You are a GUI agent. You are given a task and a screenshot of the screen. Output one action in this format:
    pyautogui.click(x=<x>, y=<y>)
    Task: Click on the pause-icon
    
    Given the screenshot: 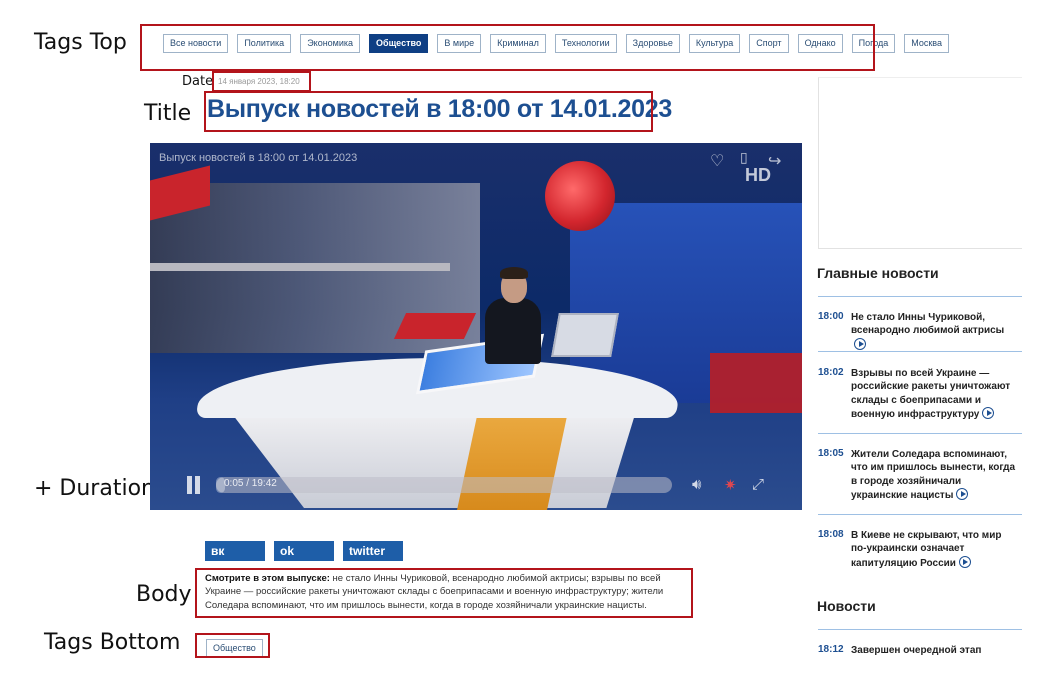 What is the action you would take?
    pyautogui.click(x=194, y=485)
    